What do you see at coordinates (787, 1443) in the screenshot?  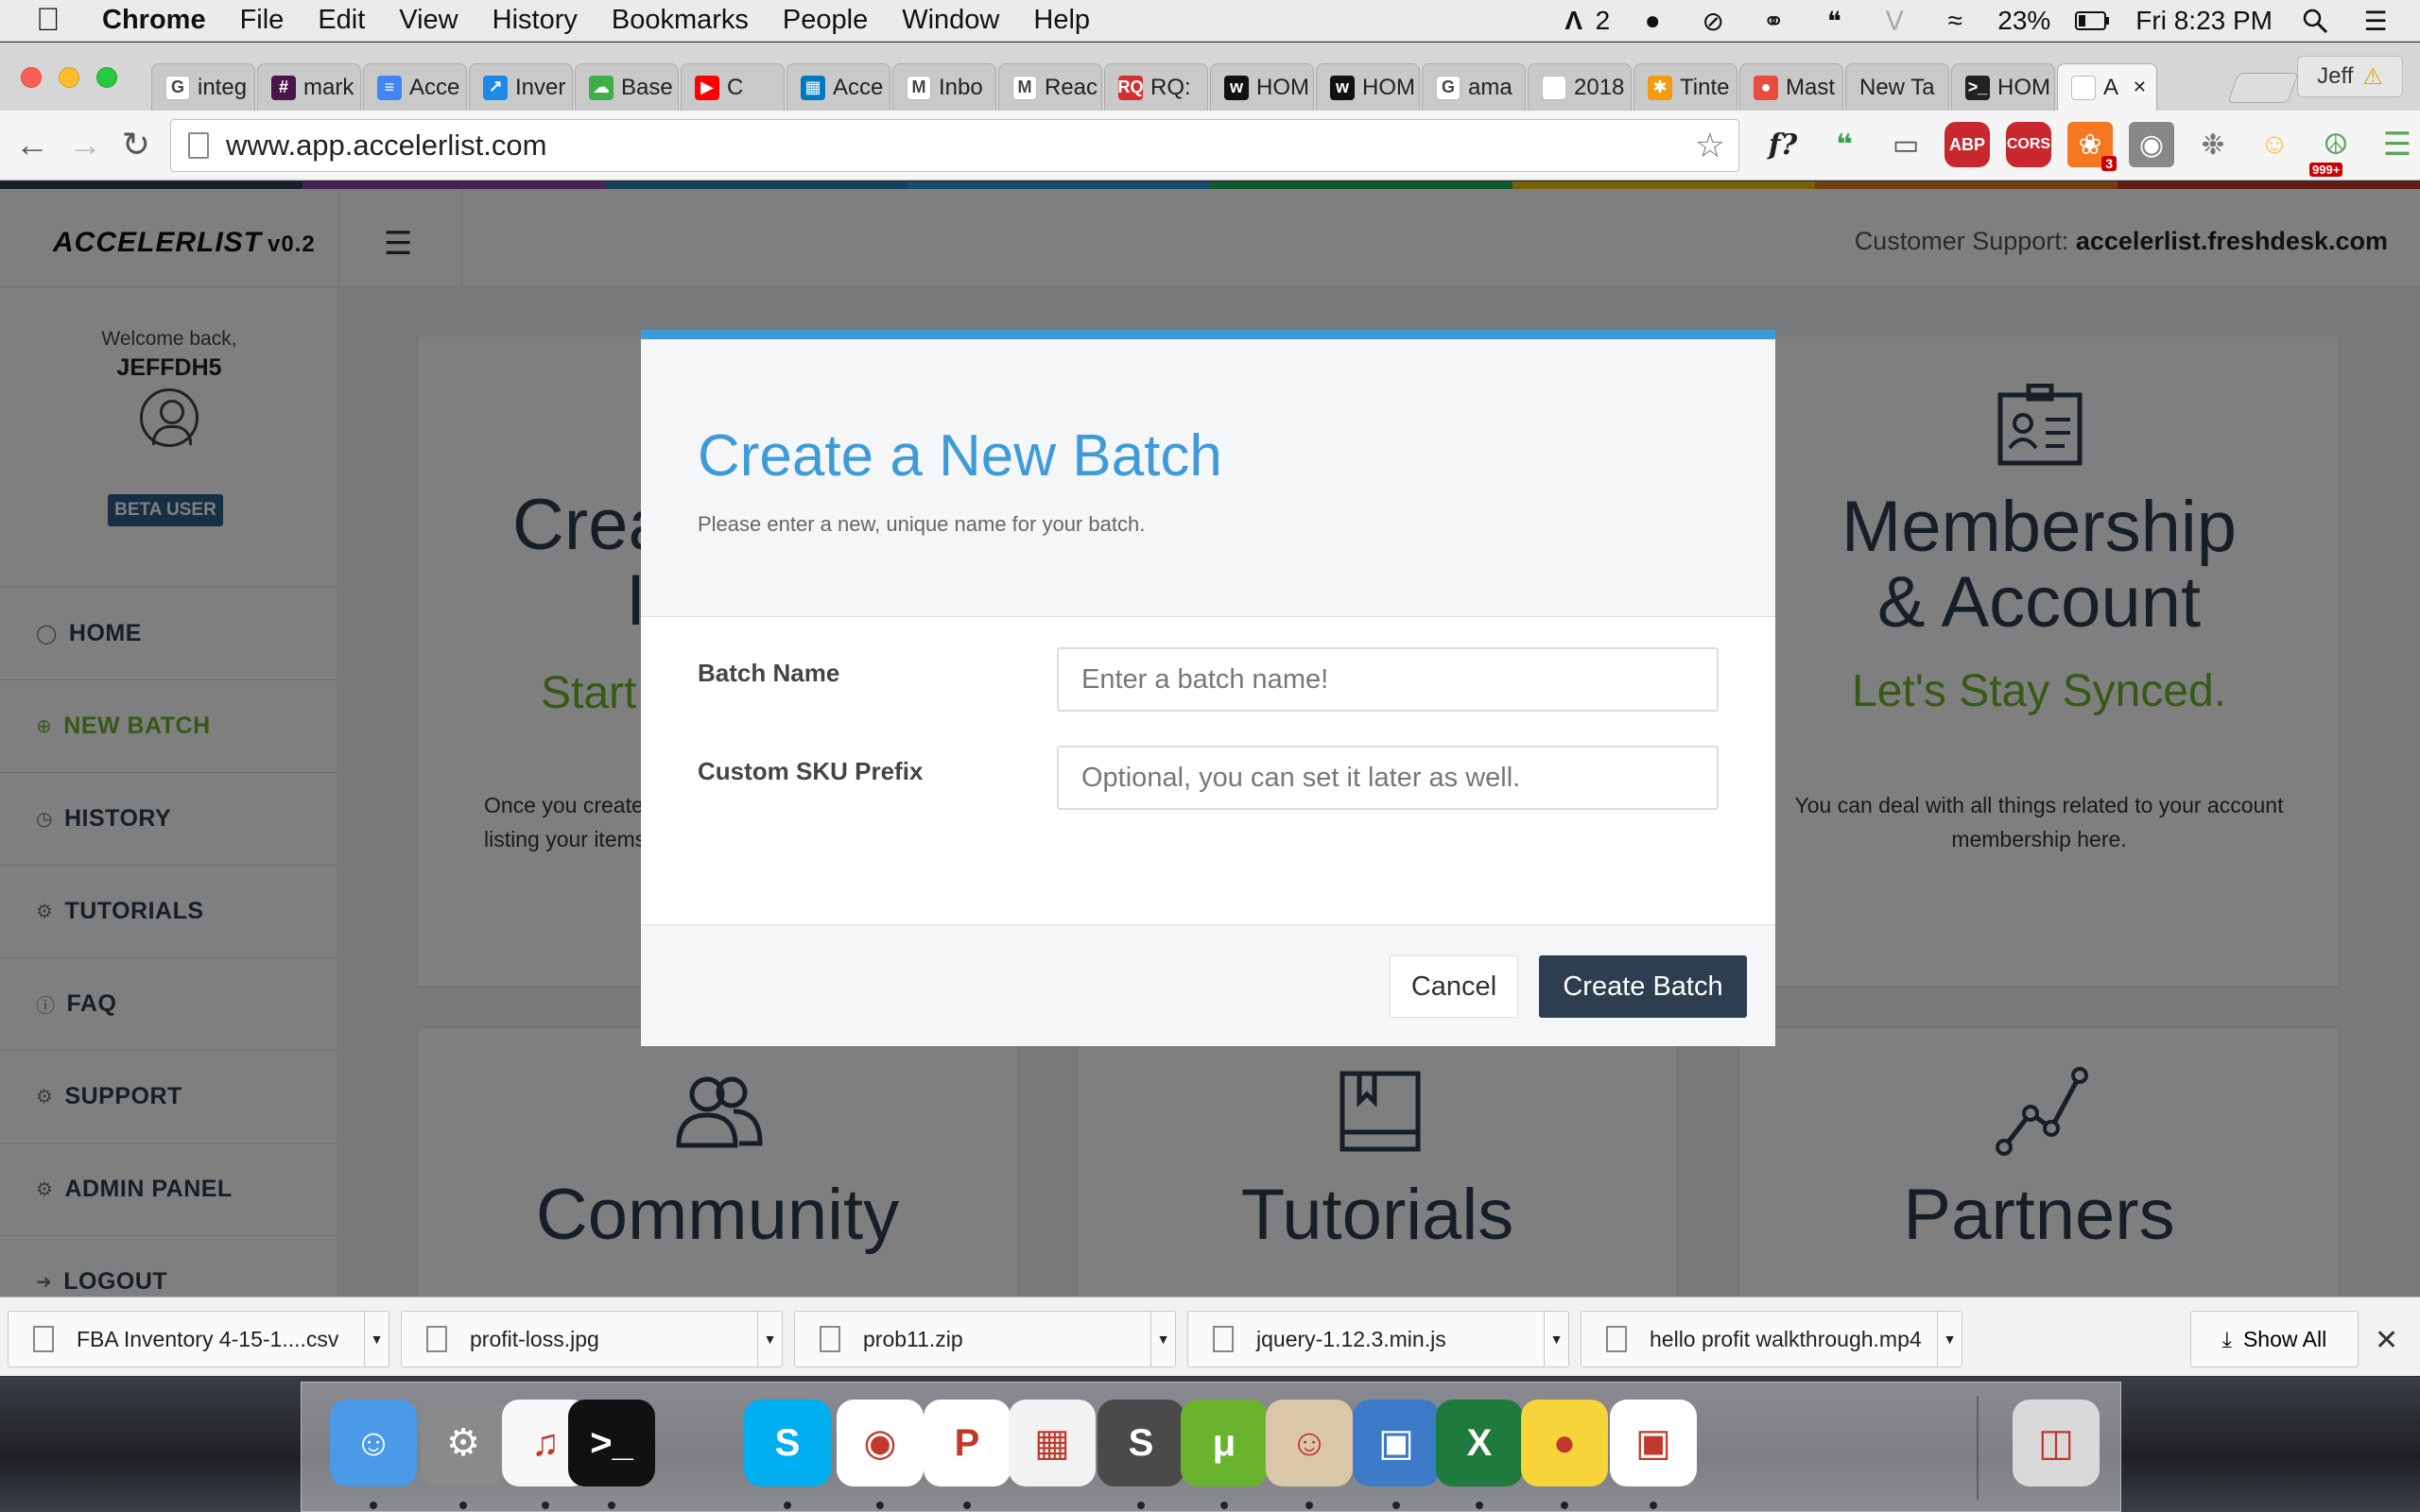 I see `skype-dock-icon: S` at bounding box center [787, 1443].